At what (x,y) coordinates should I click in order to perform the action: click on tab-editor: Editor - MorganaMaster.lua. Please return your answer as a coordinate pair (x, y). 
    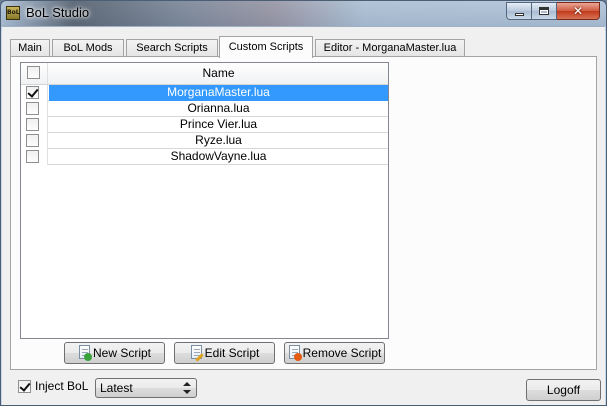
    Looking at the image, I should click on (390, 48).